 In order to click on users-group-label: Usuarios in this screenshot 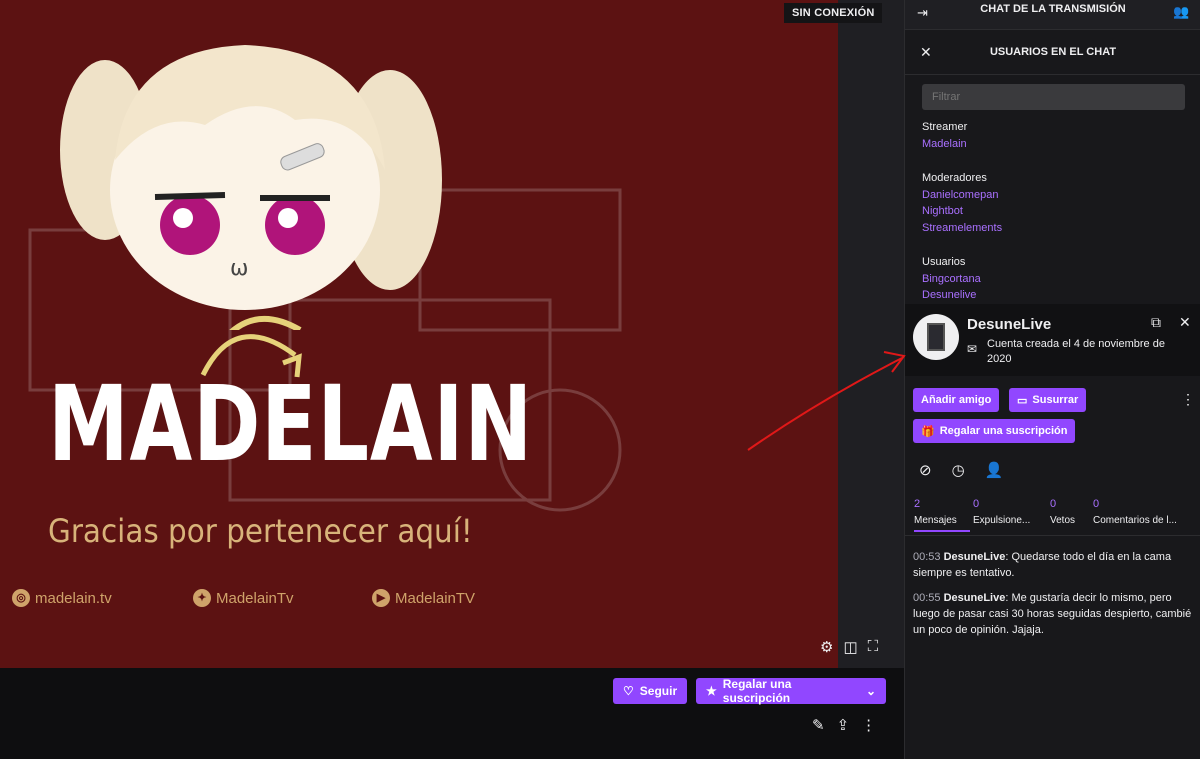, I will do `click(944, 262)`.